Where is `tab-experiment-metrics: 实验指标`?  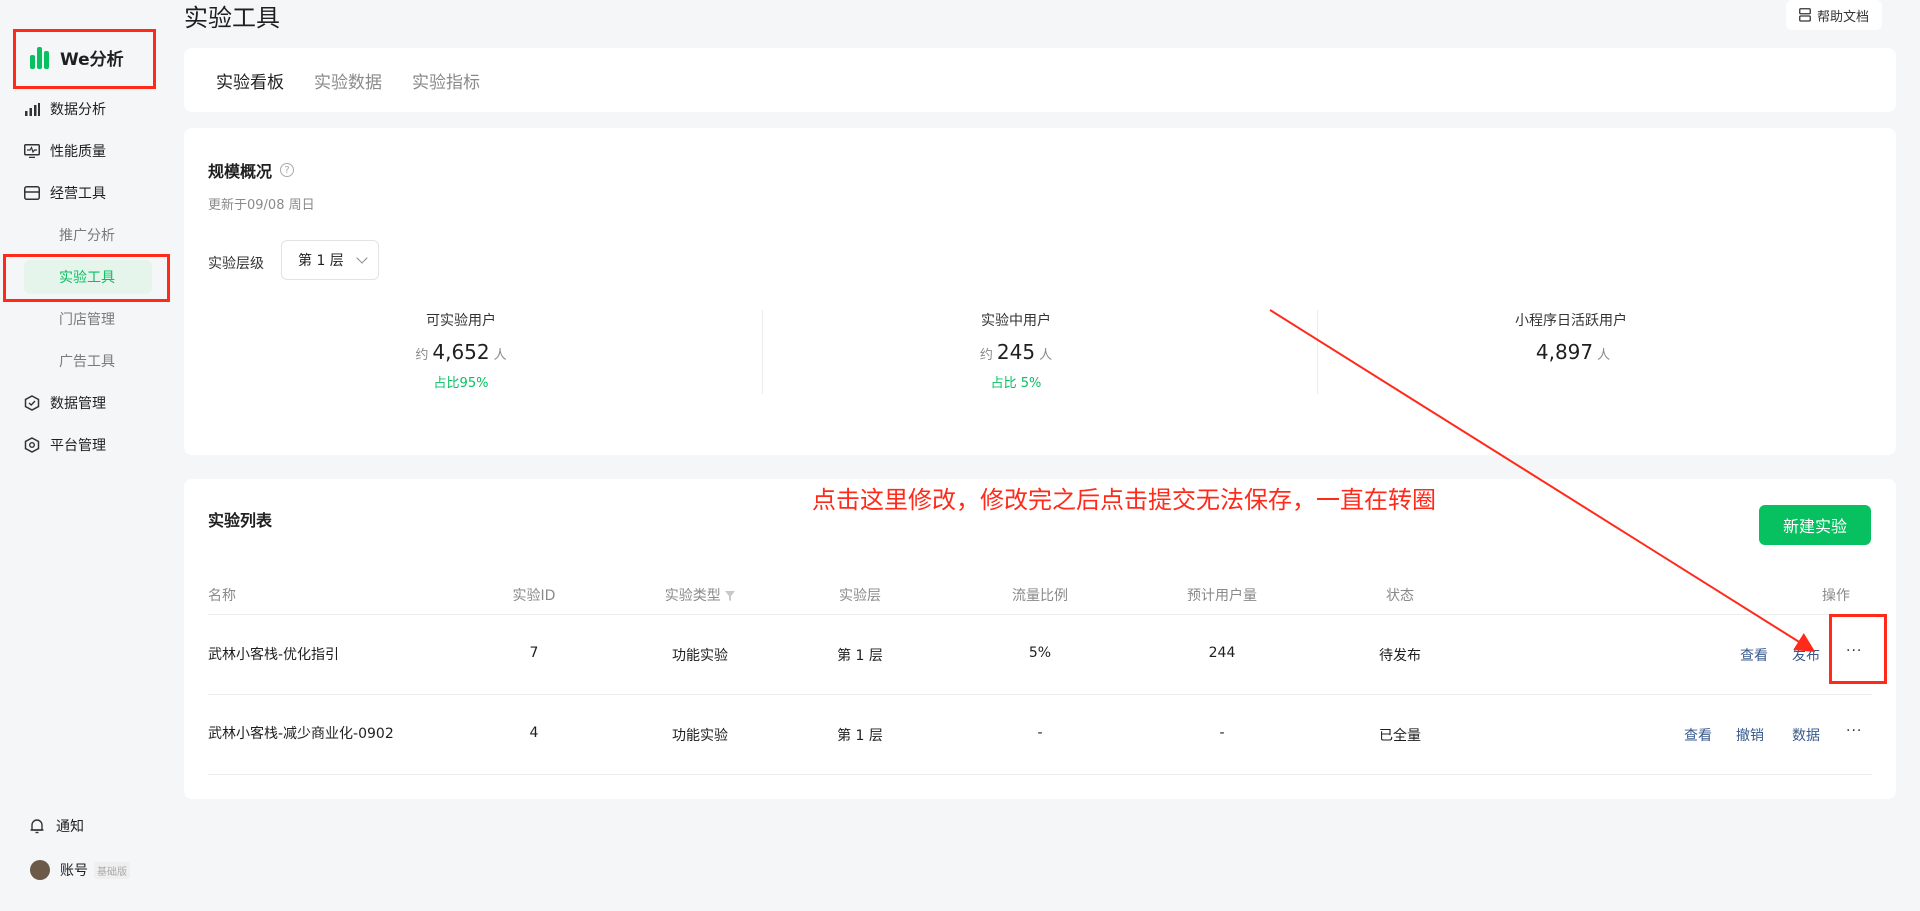 tab-experiment-metrics: 实验指标 is located at coordinates (446, 80).